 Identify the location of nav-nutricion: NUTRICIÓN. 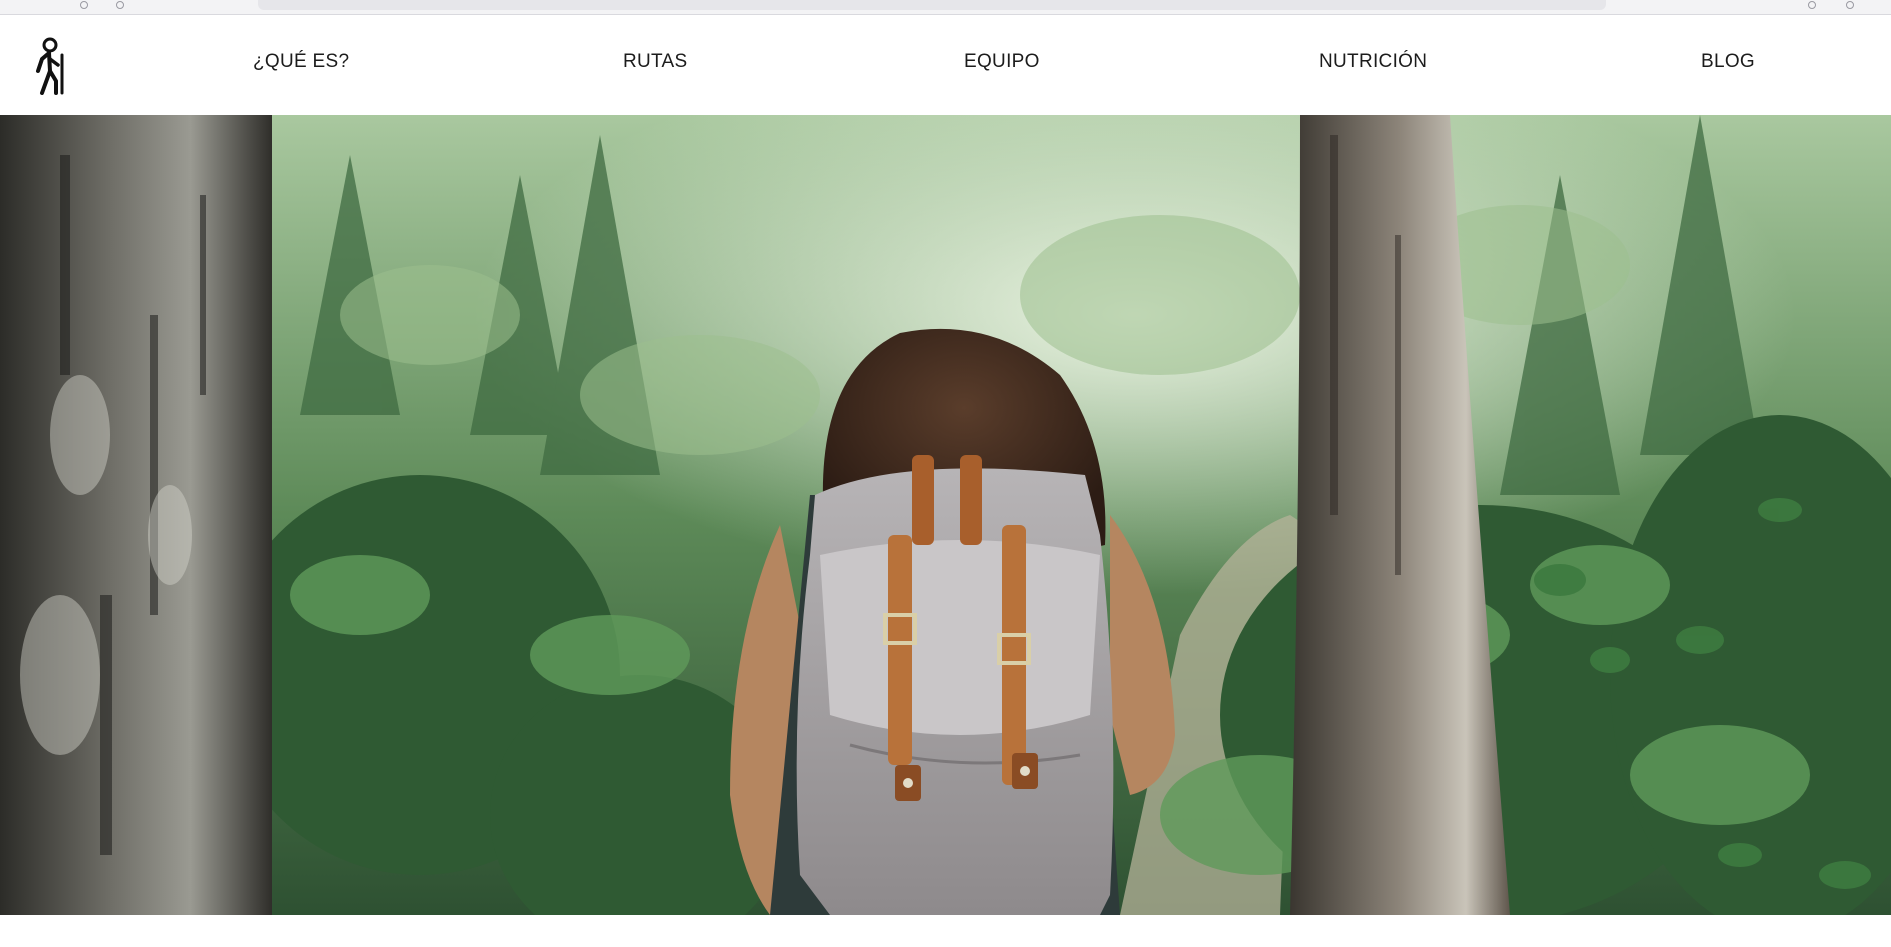
(1373, 62).